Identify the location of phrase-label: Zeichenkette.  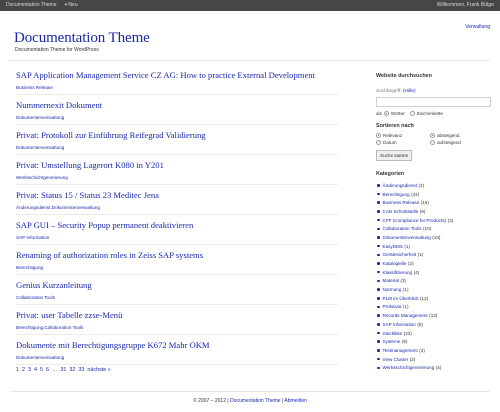
(429, 113).